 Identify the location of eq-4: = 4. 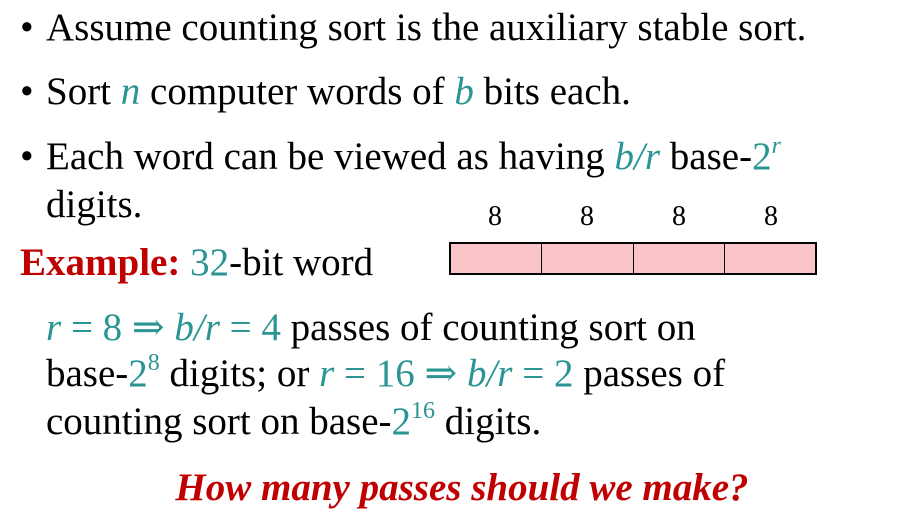
(250, 327).